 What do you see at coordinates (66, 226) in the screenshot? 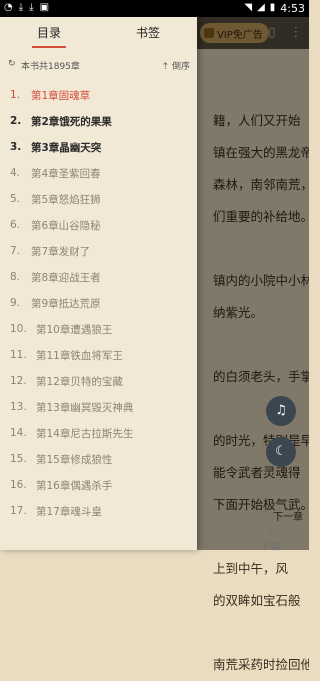
I see `chapter-title: 第6章山谷隐秘` at bounding box center [66, 226].